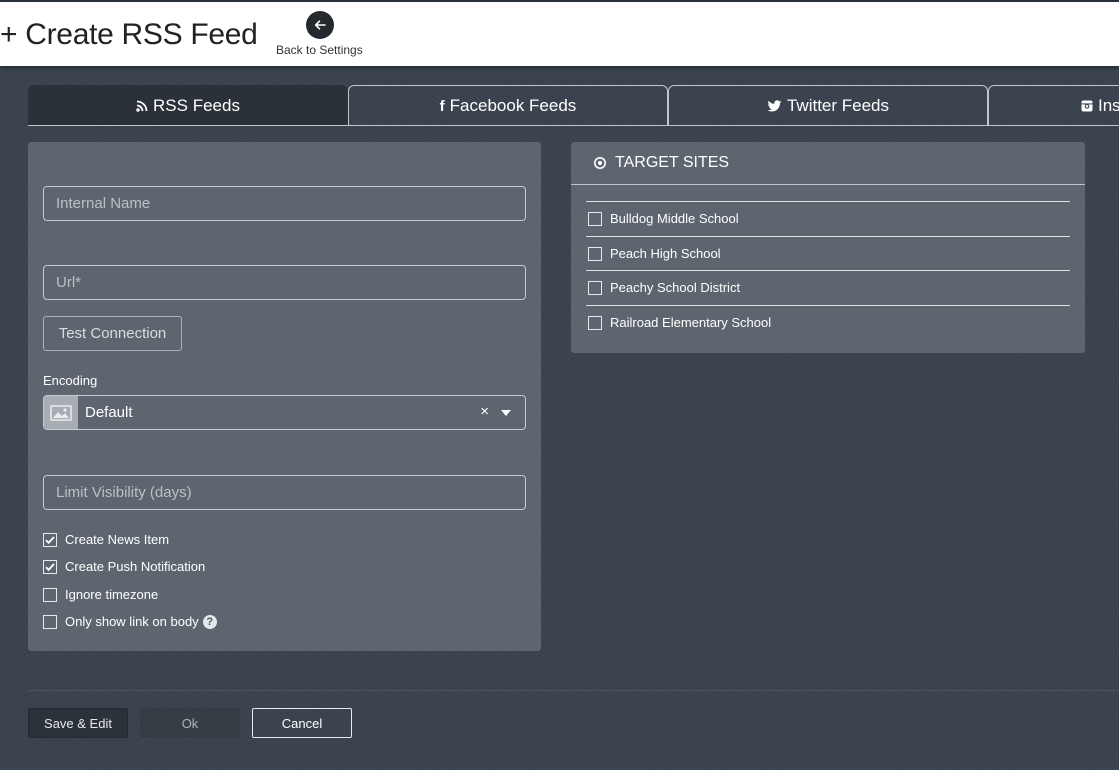 Image resolution: width=1119 pixels, height=770 pixels. I want to click on cancel-button: Cancel, so click(302, 723).